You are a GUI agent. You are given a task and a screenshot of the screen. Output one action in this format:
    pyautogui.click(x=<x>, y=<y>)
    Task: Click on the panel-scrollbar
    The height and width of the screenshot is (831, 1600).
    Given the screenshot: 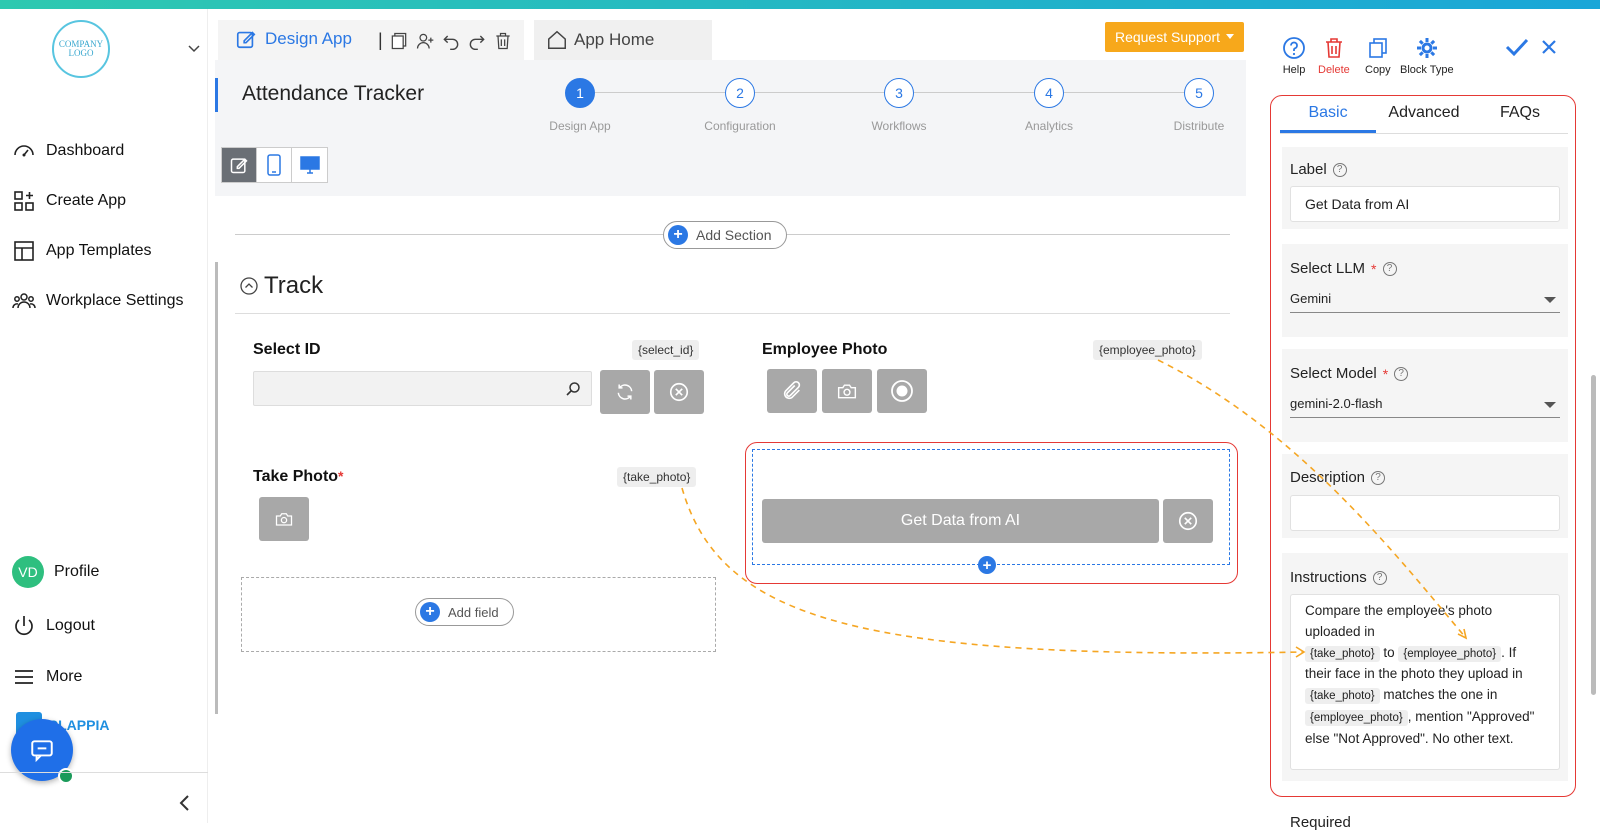 What is the action you would take?
    pyautogui.click(x=1593, y=535)
    